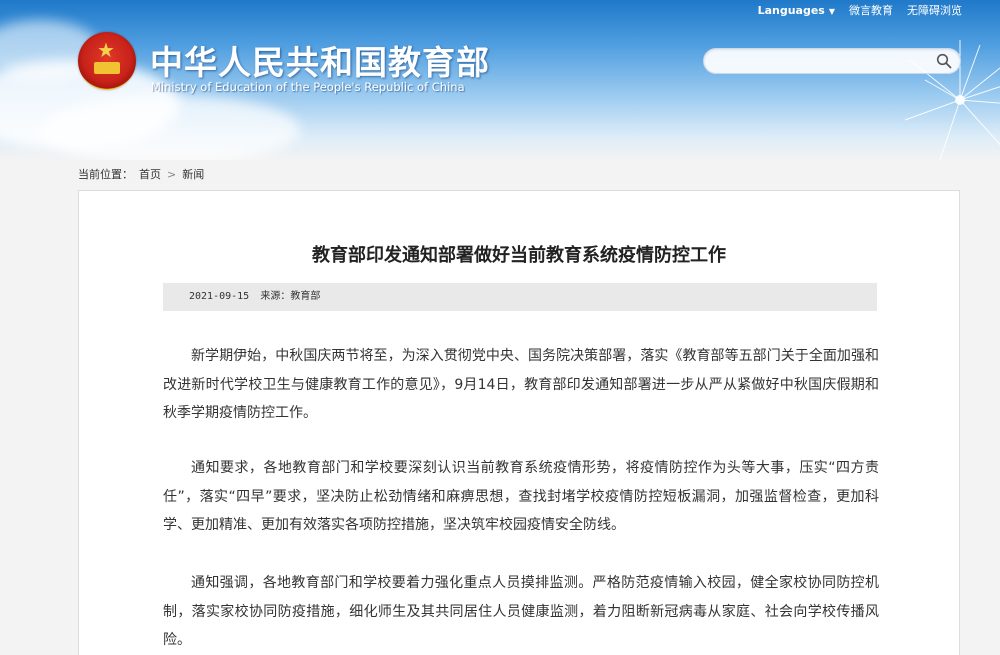 This screenshot has width=1000, height=655. I want to click on languages-label: Languages, so click(791, 10).